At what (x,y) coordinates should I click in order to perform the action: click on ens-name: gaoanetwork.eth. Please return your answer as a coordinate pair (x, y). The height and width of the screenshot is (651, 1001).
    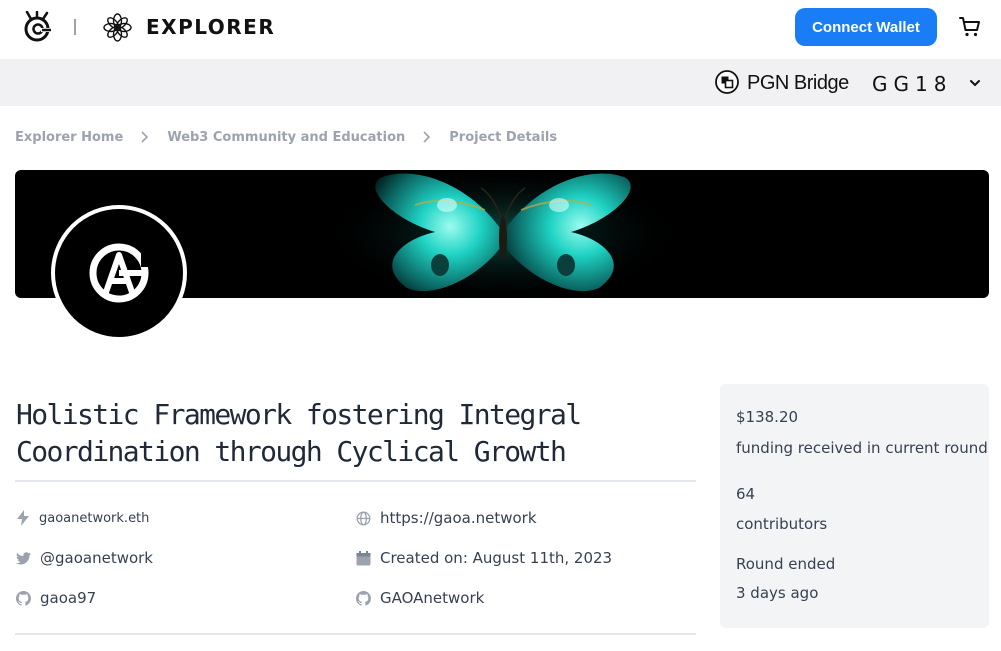
    Looking at the image, I should click on (94, 518).